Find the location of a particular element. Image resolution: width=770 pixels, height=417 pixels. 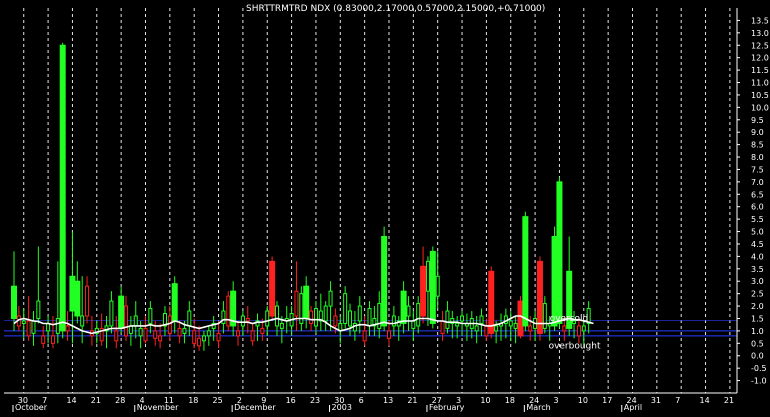

y-tick-label: 13.0 is located at coordinates (760, 33).